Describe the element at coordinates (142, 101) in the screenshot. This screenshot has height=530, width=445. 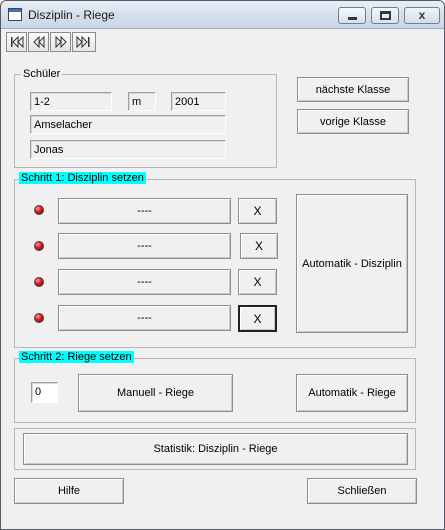
I see `geschlecht-field: m` at that location.